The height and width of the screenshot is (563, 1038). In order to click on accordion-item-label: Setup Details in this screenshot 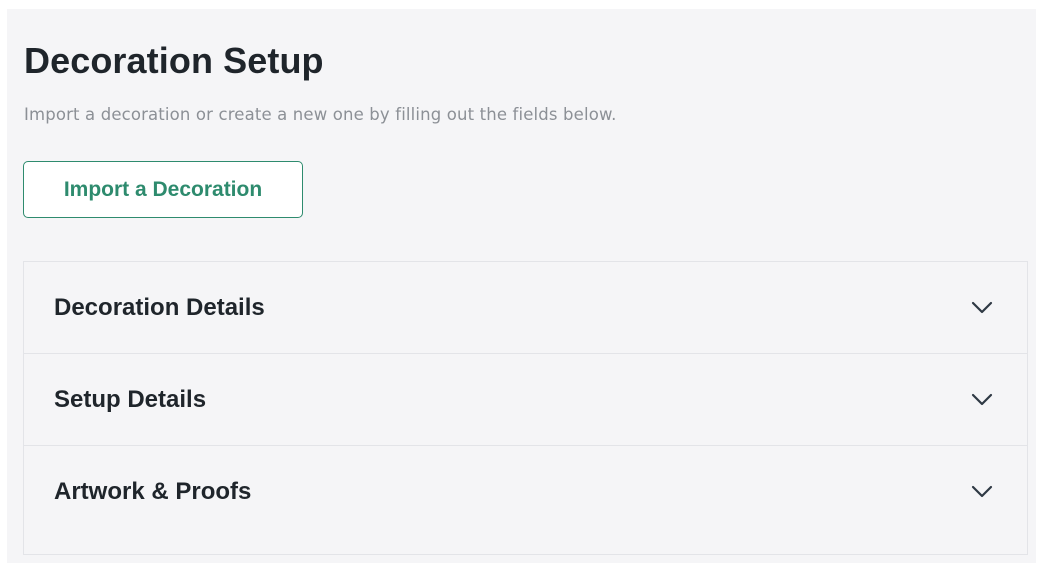, I will do `click(130, 399)`.